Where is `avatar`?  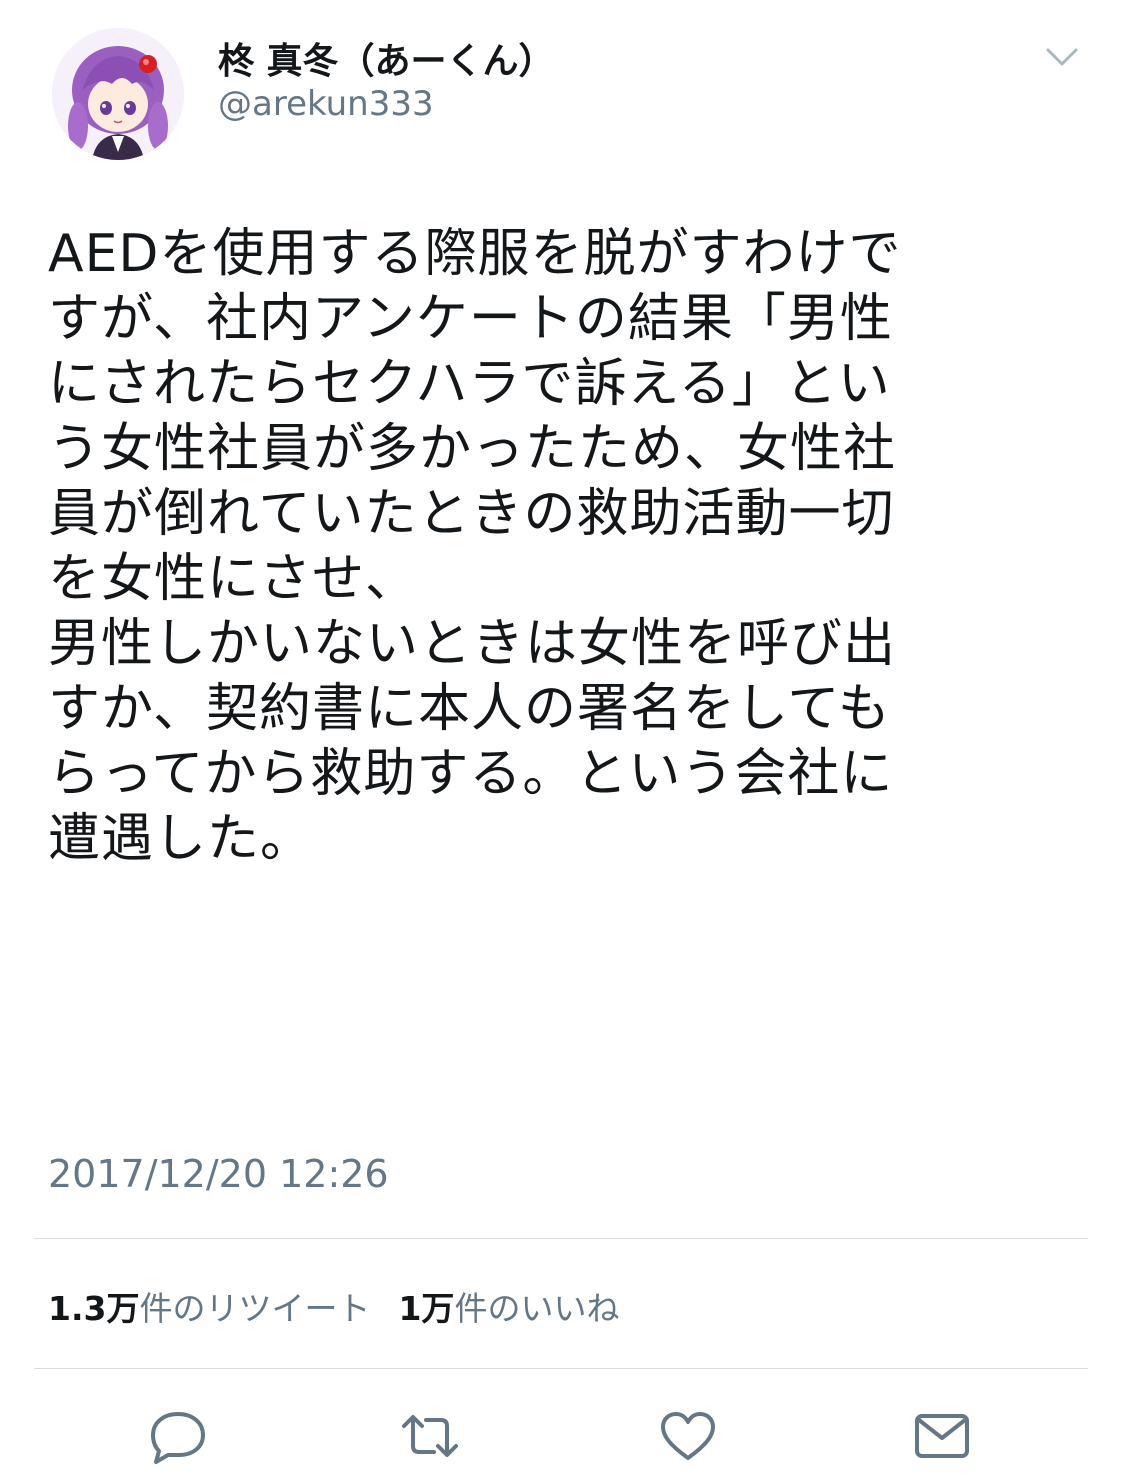
avatar is located at coordinates (118, 94).